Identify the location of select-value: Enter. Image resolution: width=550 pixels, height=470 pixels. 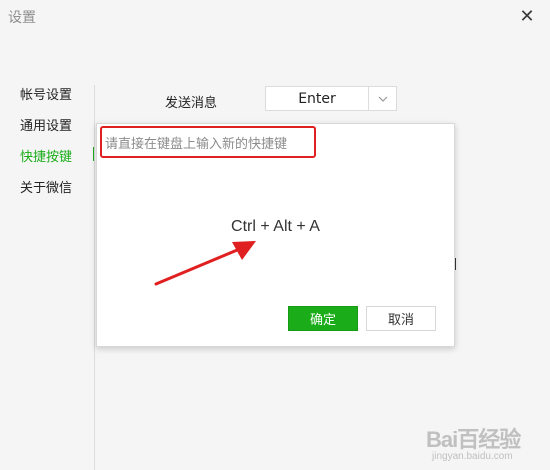
(317, 98).